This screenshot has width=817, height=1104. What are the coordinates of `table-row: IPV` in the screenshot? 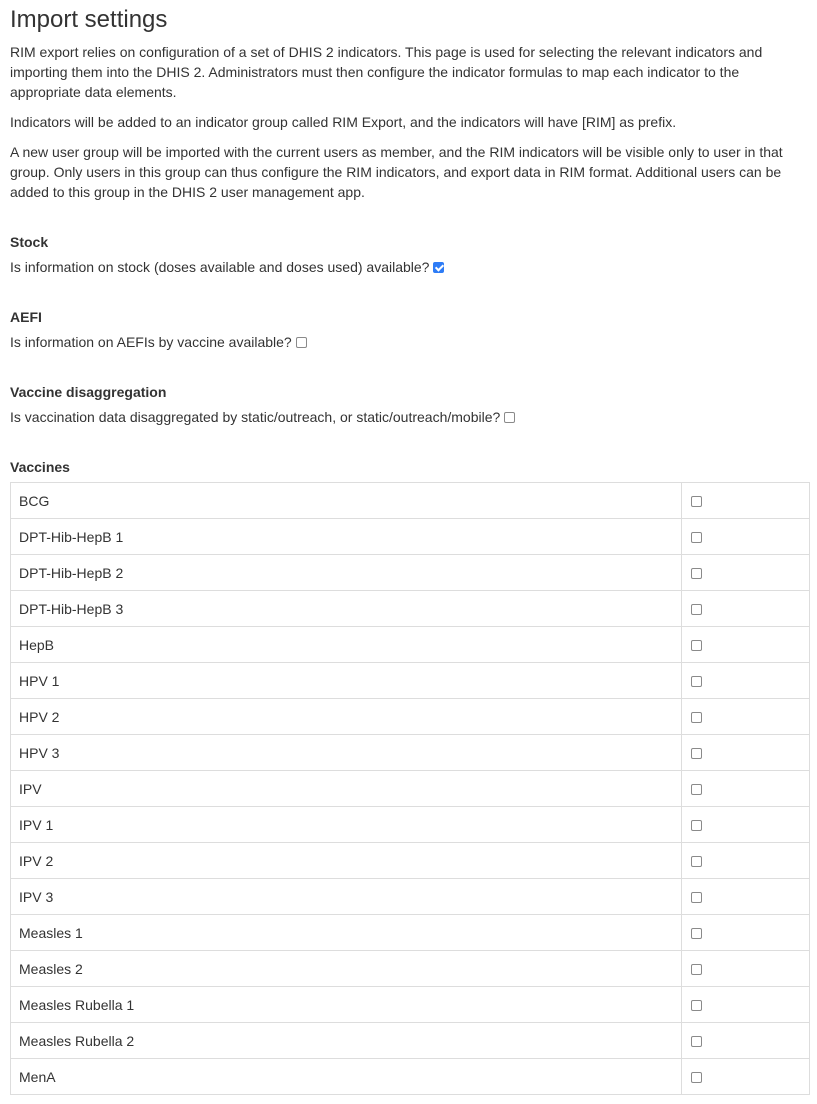 It's located at (409, 788).